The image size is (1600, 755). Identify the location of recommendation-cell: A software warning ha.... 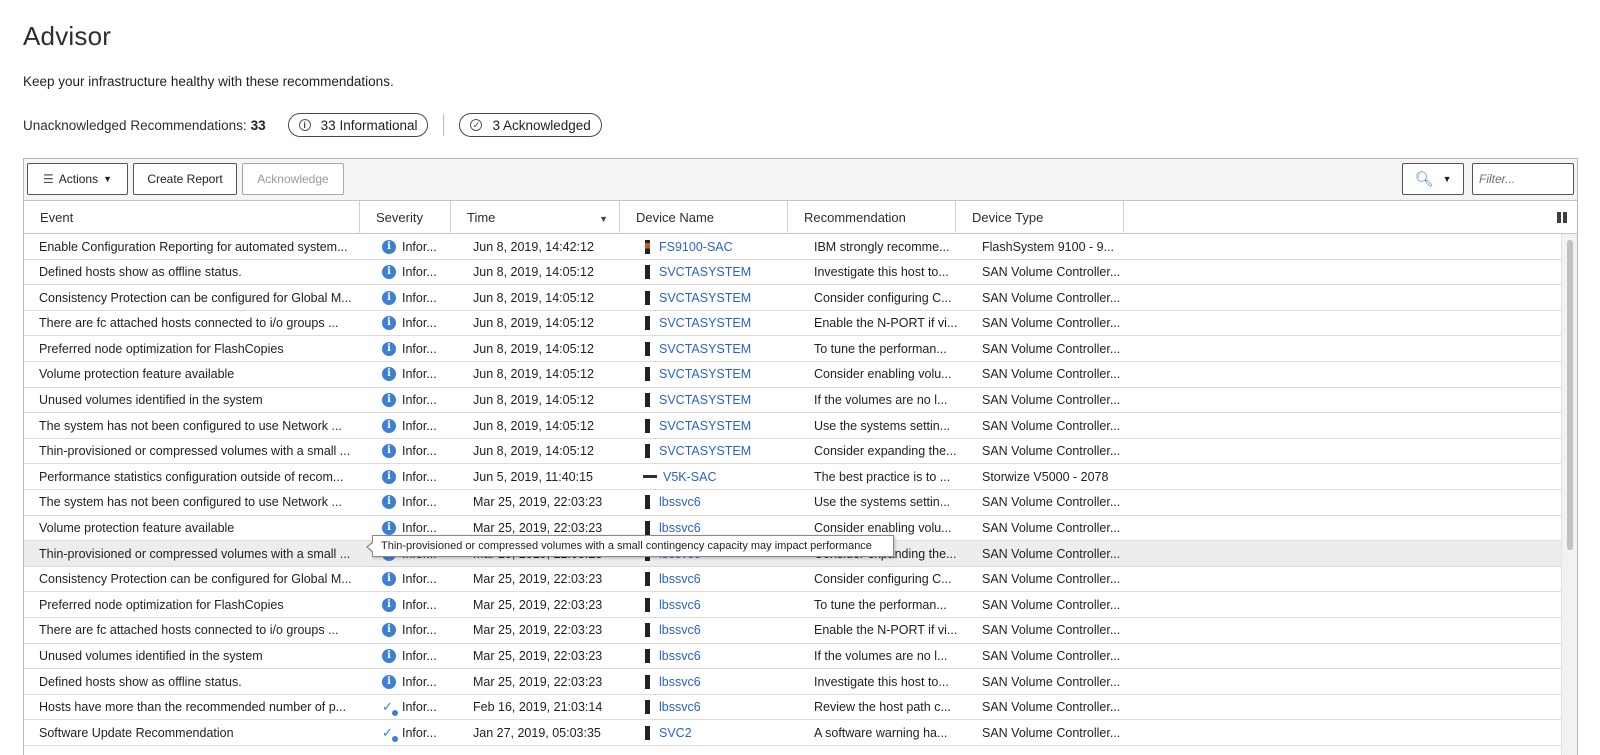
(881, 732).